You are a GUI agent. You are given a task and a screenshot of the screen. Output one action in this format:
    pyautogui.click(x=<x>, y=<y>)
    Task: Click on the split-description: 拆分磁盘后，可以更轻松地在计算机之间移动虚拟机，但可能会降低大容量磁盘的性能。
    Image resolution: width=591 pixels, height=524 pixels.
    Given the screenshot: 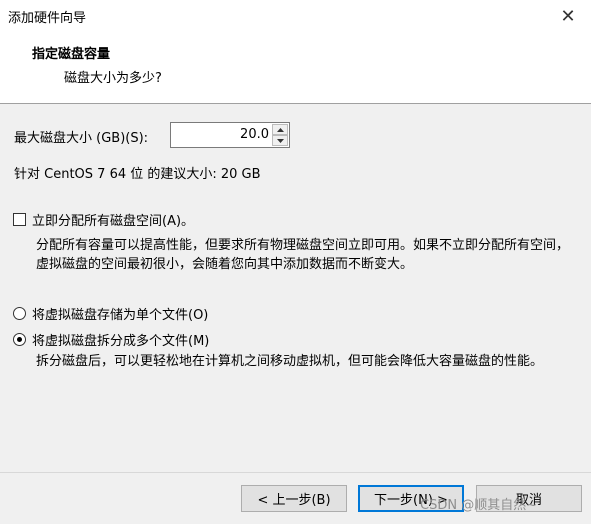 What is the action you would take?
    pyautogui.click(x=290, y=361)
    